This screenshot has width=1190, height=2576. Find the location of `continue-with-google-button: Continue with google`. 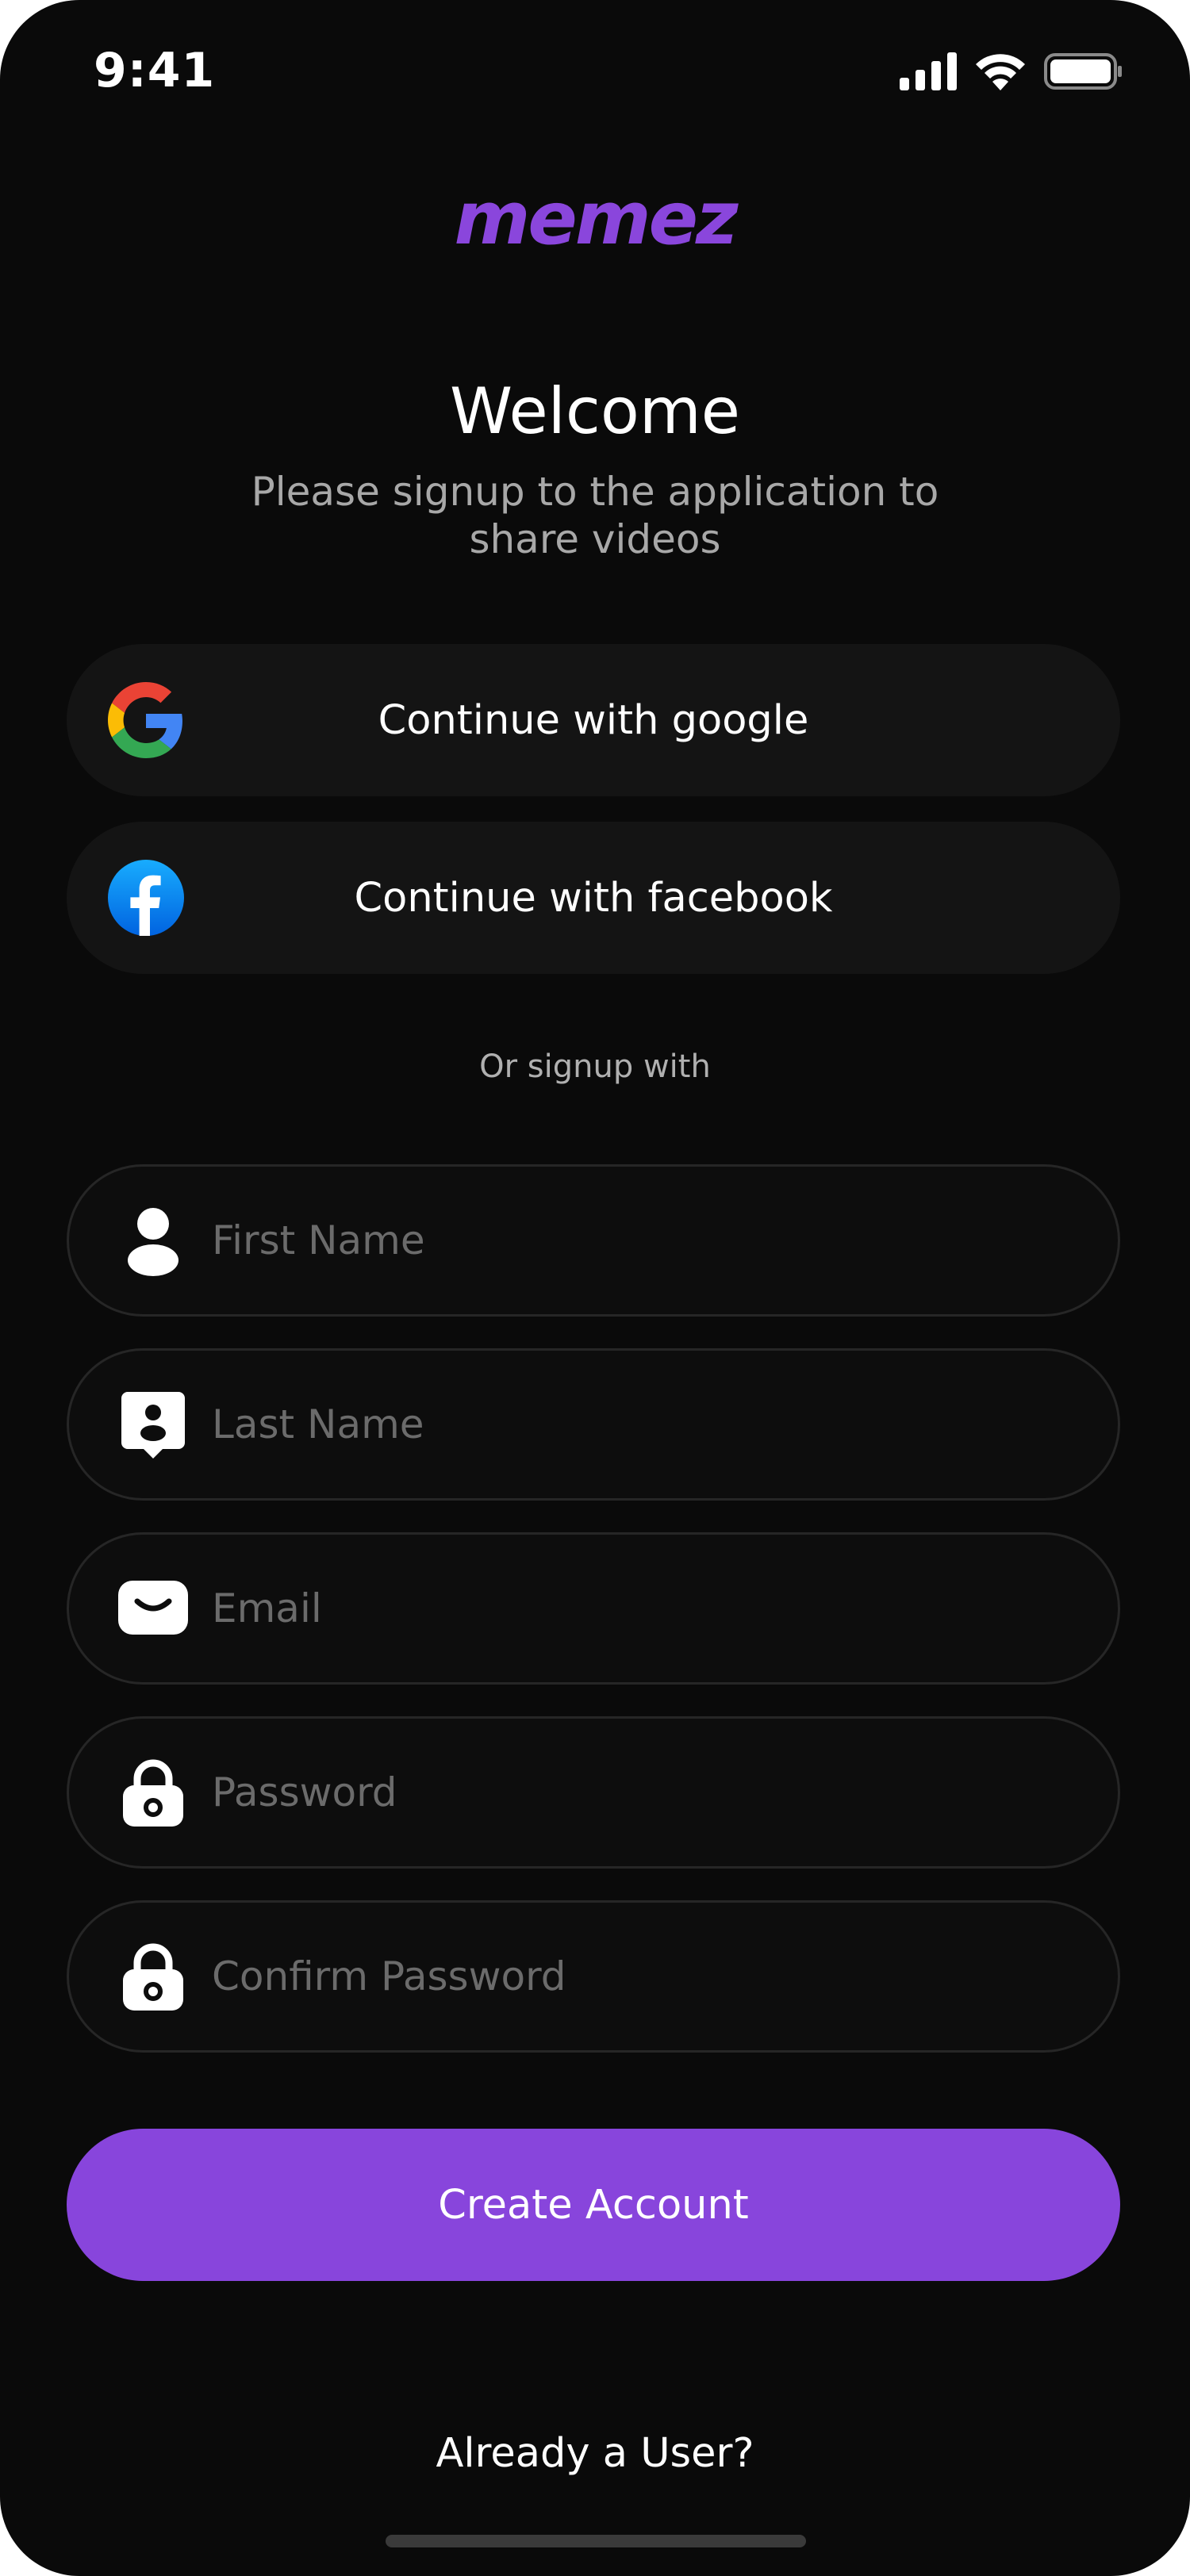

continue-with-google-button: Continue with google is located at coordinates (593, 720).